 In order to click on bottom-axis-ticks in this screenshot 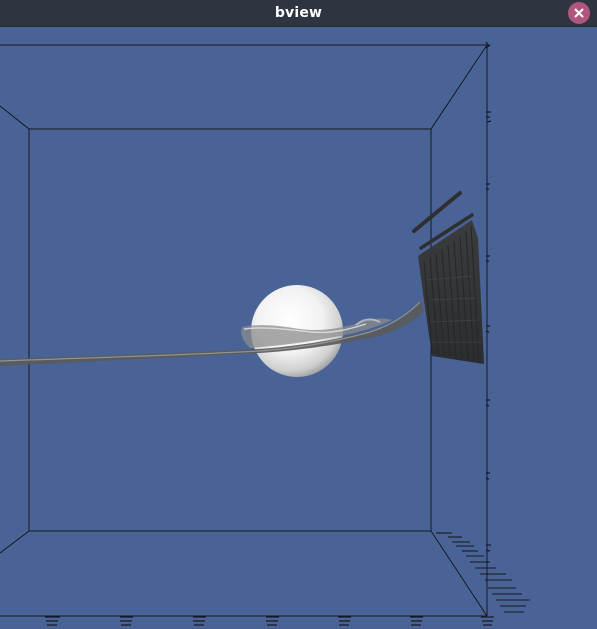, I will do `click(269, 621)`.